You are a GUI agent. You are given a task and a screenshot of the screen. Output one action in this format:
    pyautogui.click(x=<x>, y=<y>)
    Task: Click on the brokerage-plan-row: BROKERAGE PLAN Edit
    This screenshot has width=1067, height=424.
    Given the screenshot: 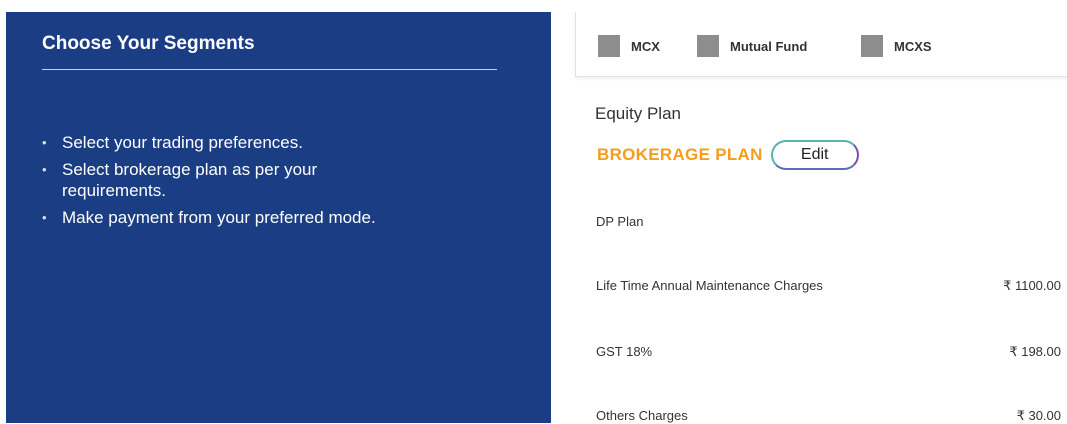 What is the action you would take?
    pyautogui.click(x=728, y=155)
    